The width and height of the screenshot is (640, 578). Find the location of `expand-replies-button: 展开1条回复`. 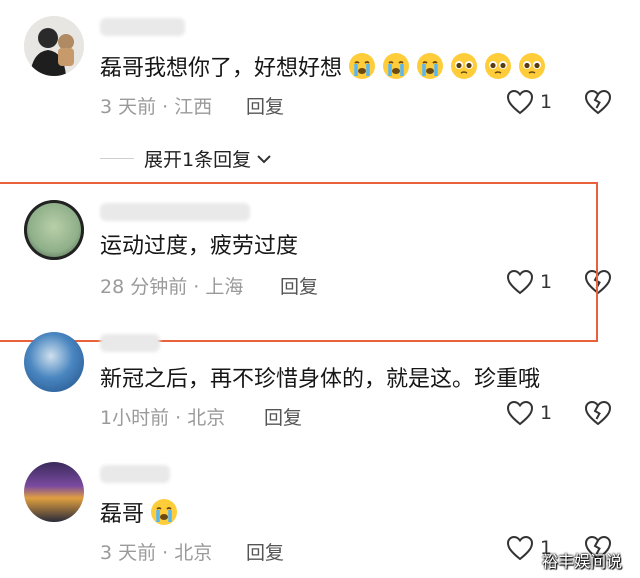

expand-replies-button: 展开1条回复 is located at coordinates (186, 158).